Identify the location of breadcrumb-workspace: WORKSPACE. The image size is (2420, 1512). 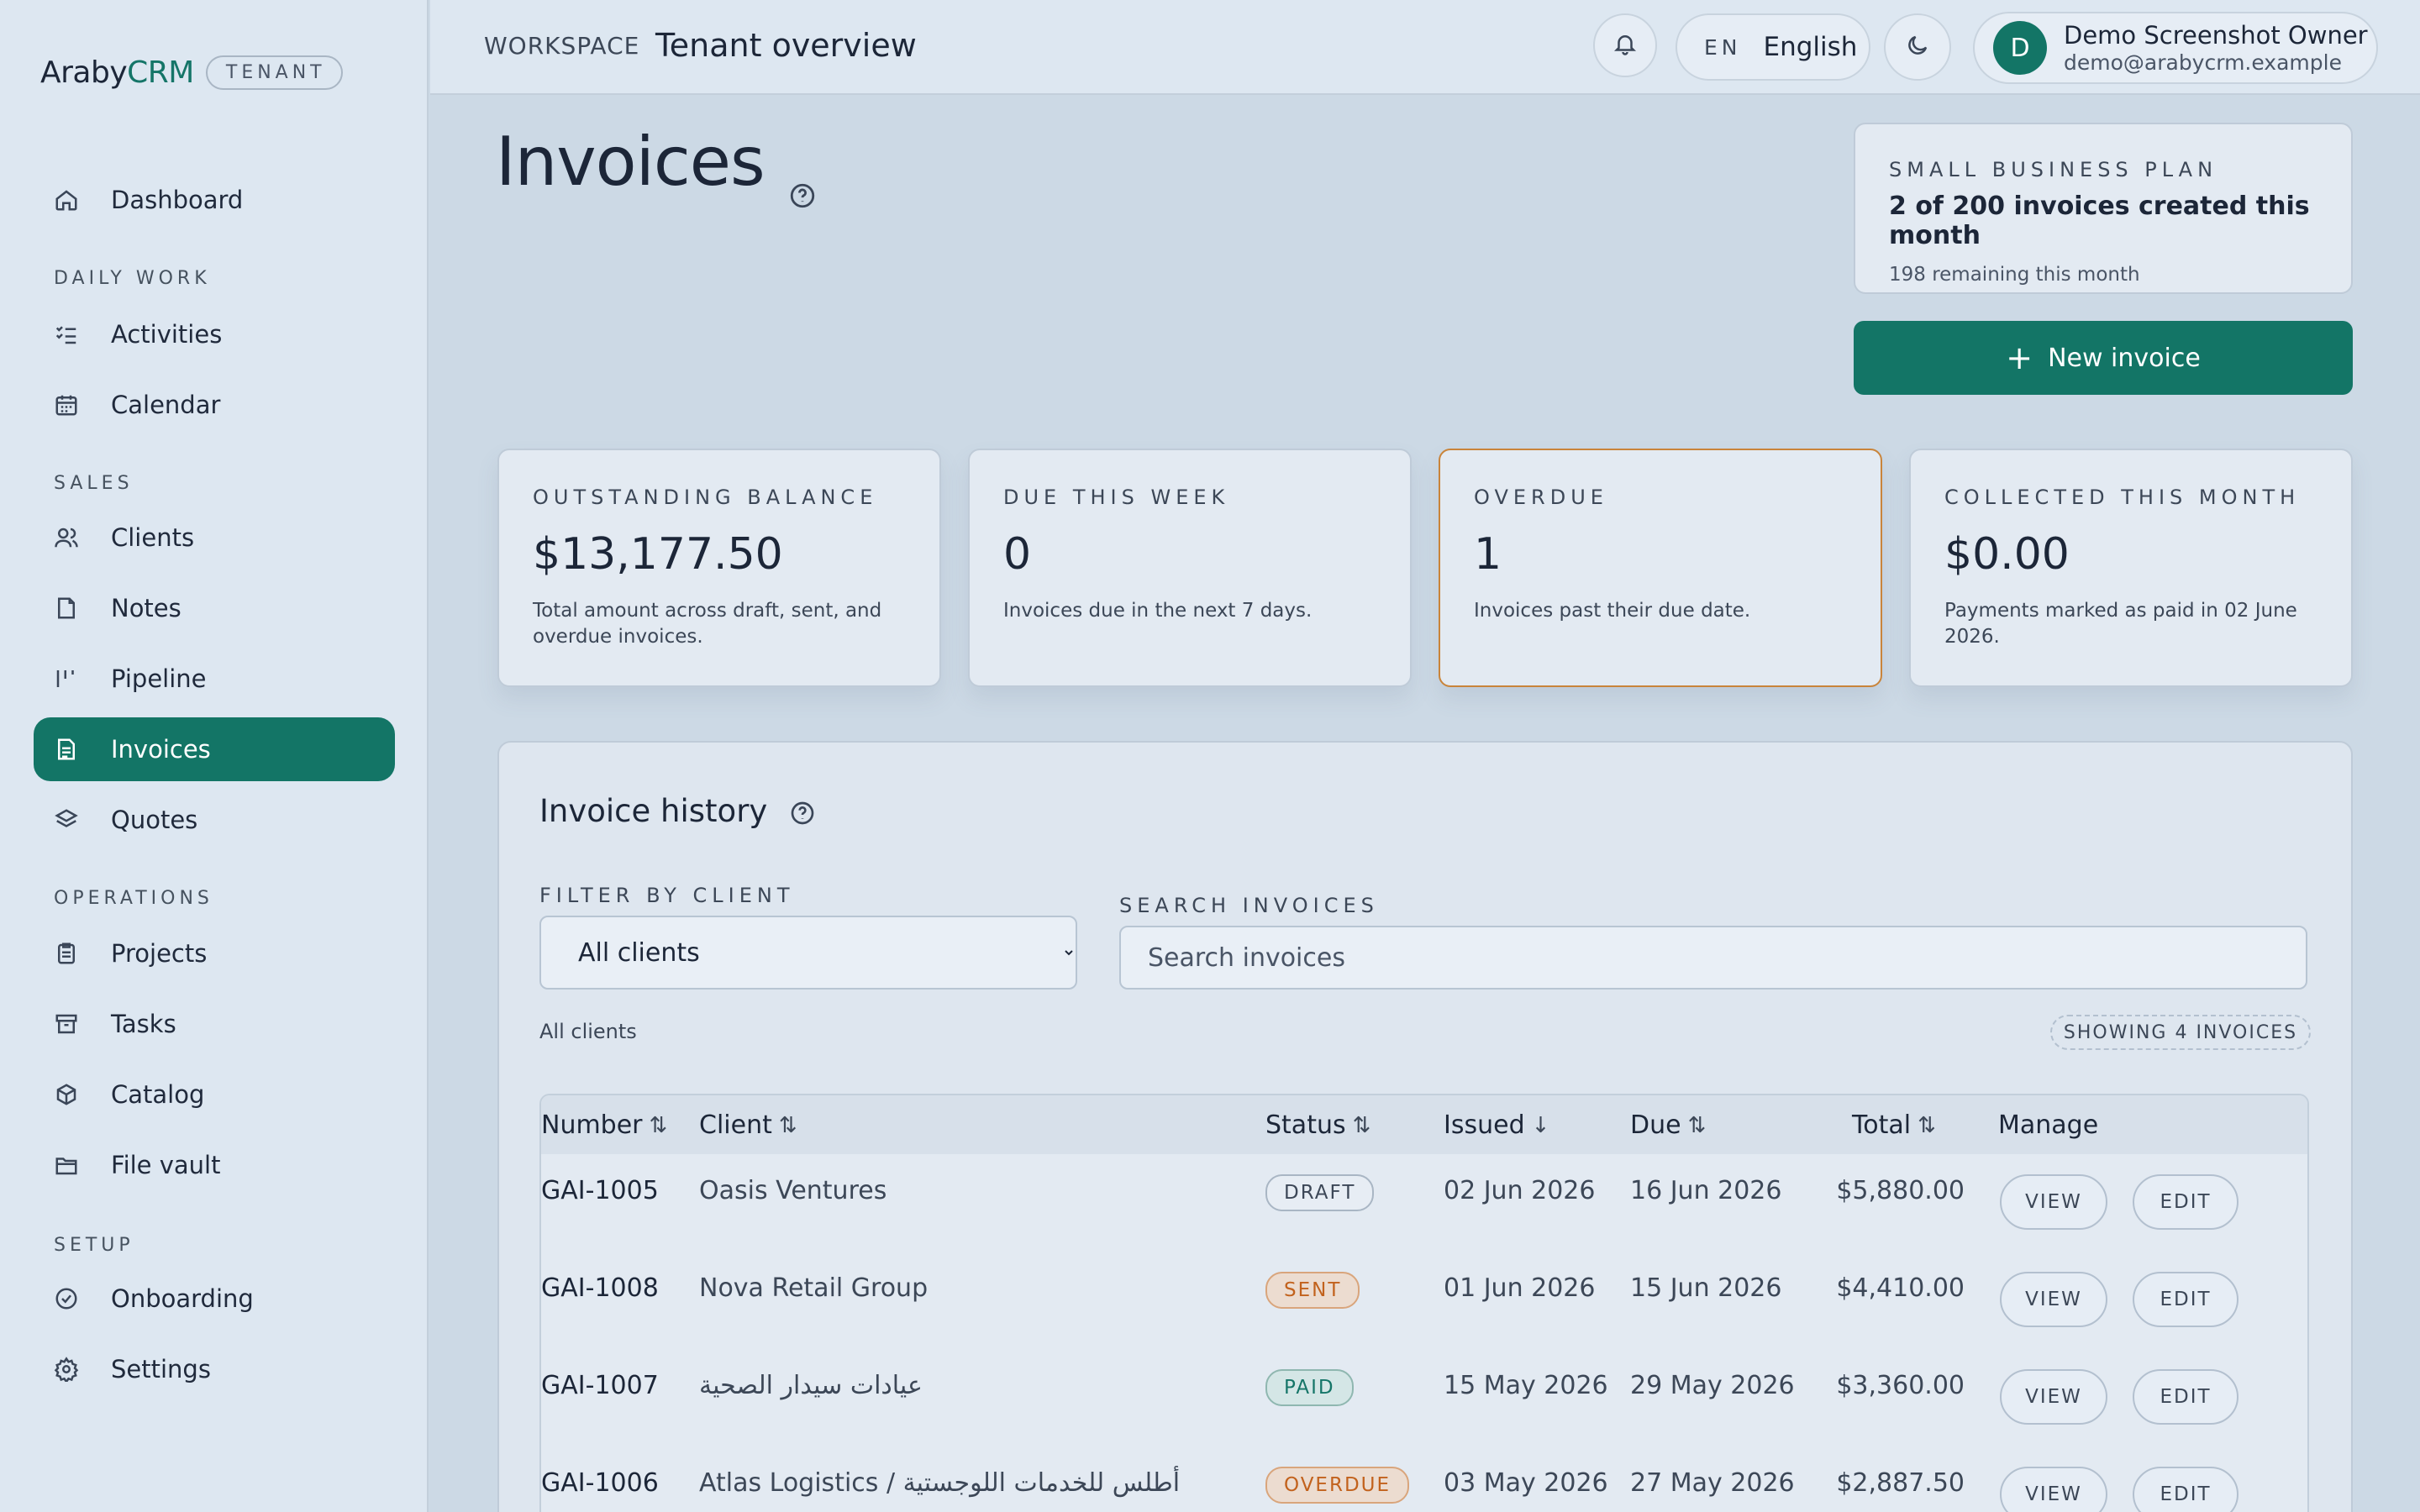
(561, 46).